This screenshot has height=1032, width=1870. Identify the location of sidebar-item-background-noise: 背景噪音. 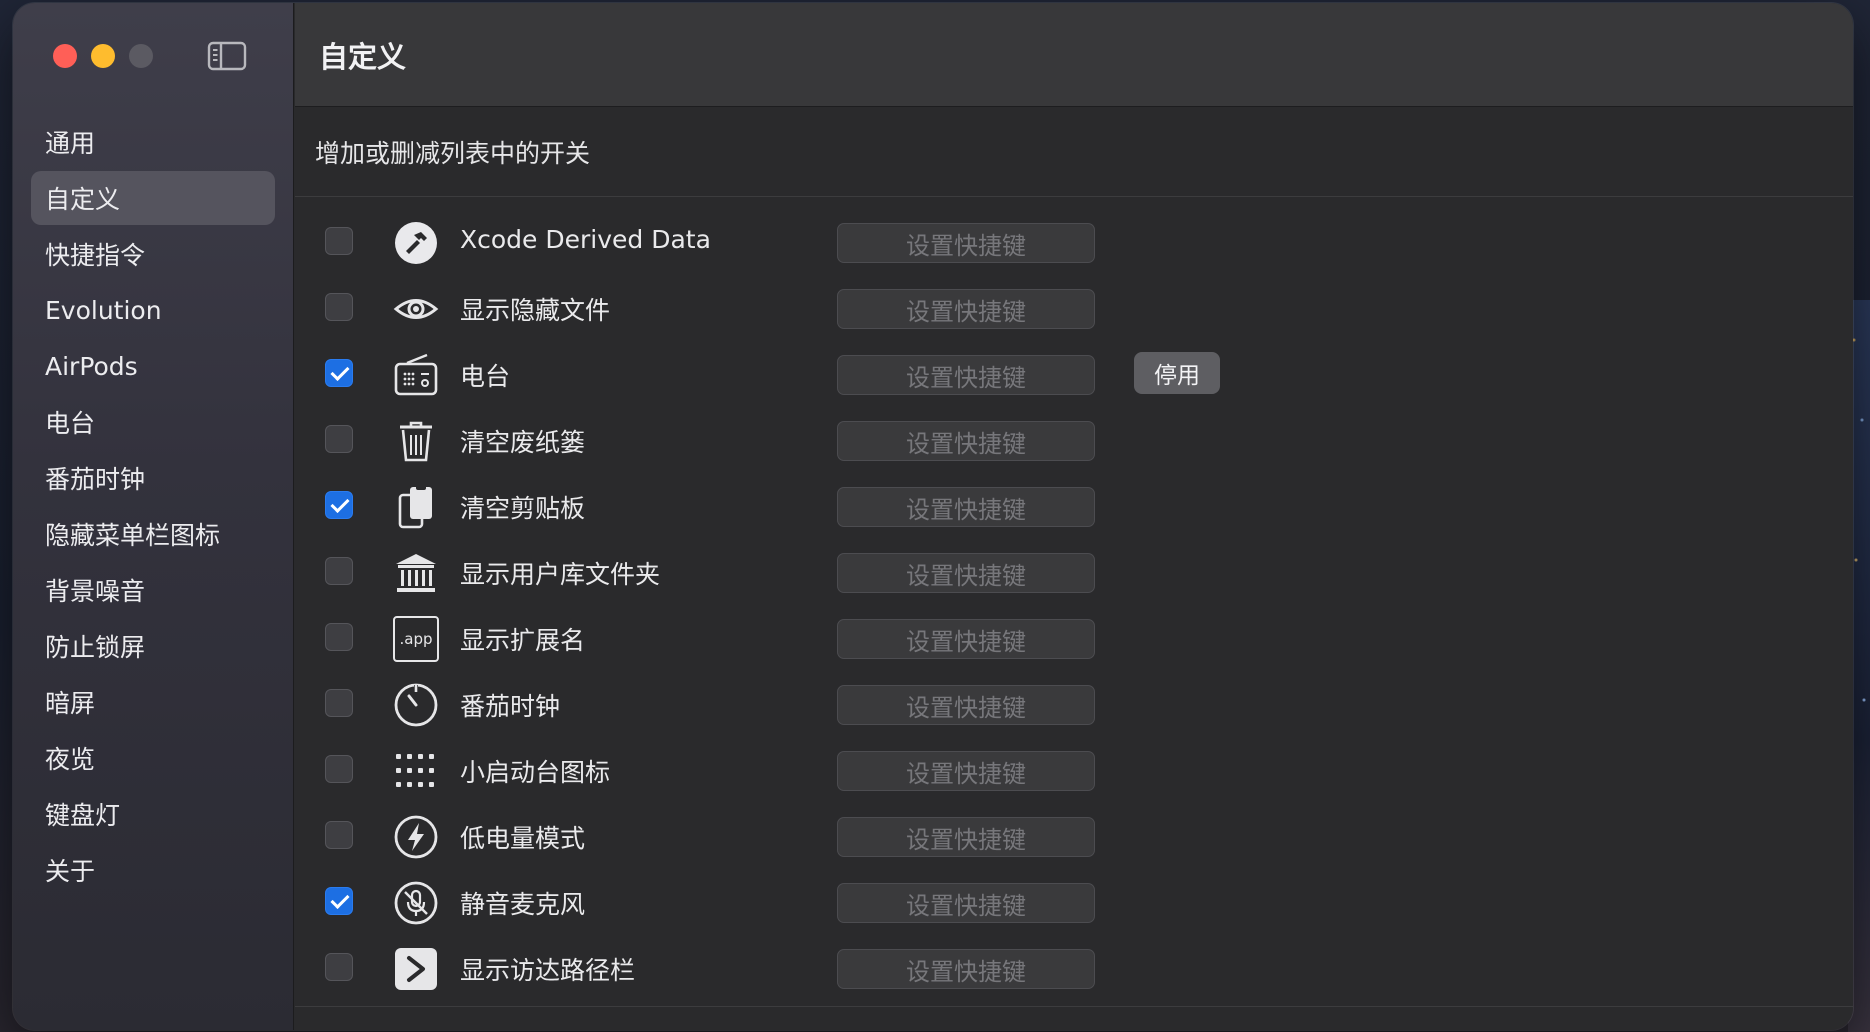
(153, 590).